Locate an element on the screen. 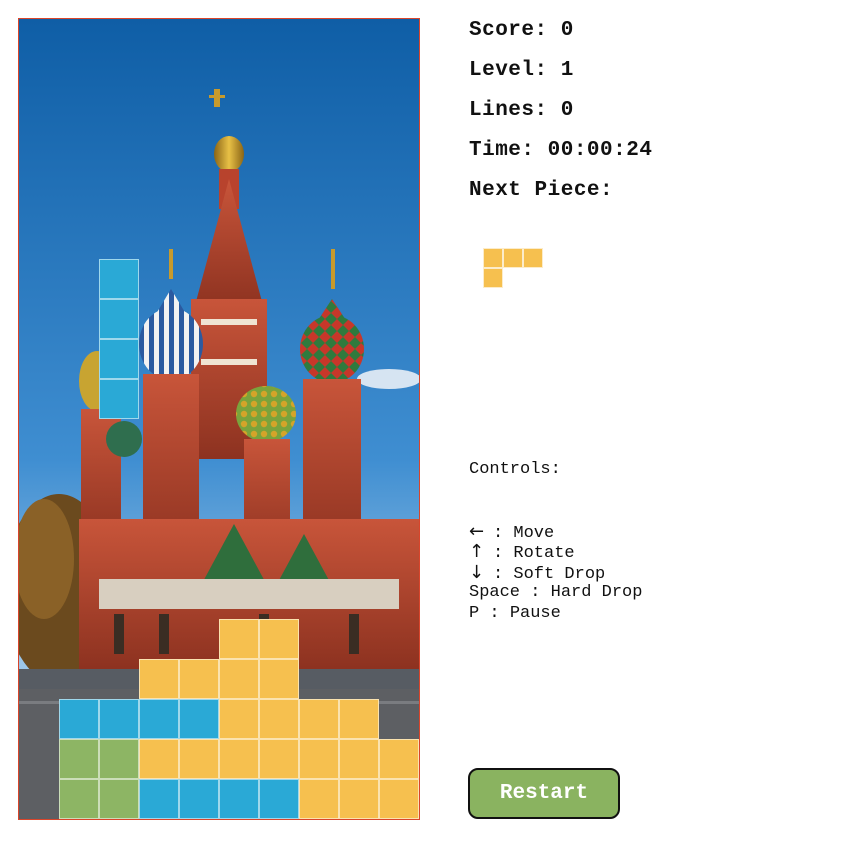 The height and width of the screenshot is (846, 864). restart-button: Restart is located at coordinates (544, 793).